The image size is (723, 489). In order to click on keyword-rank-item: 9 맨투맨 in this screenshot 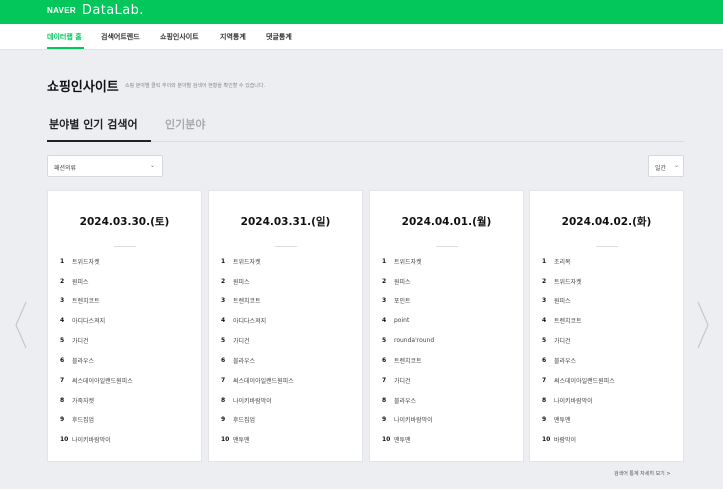, I will do `click(556, 419)`.